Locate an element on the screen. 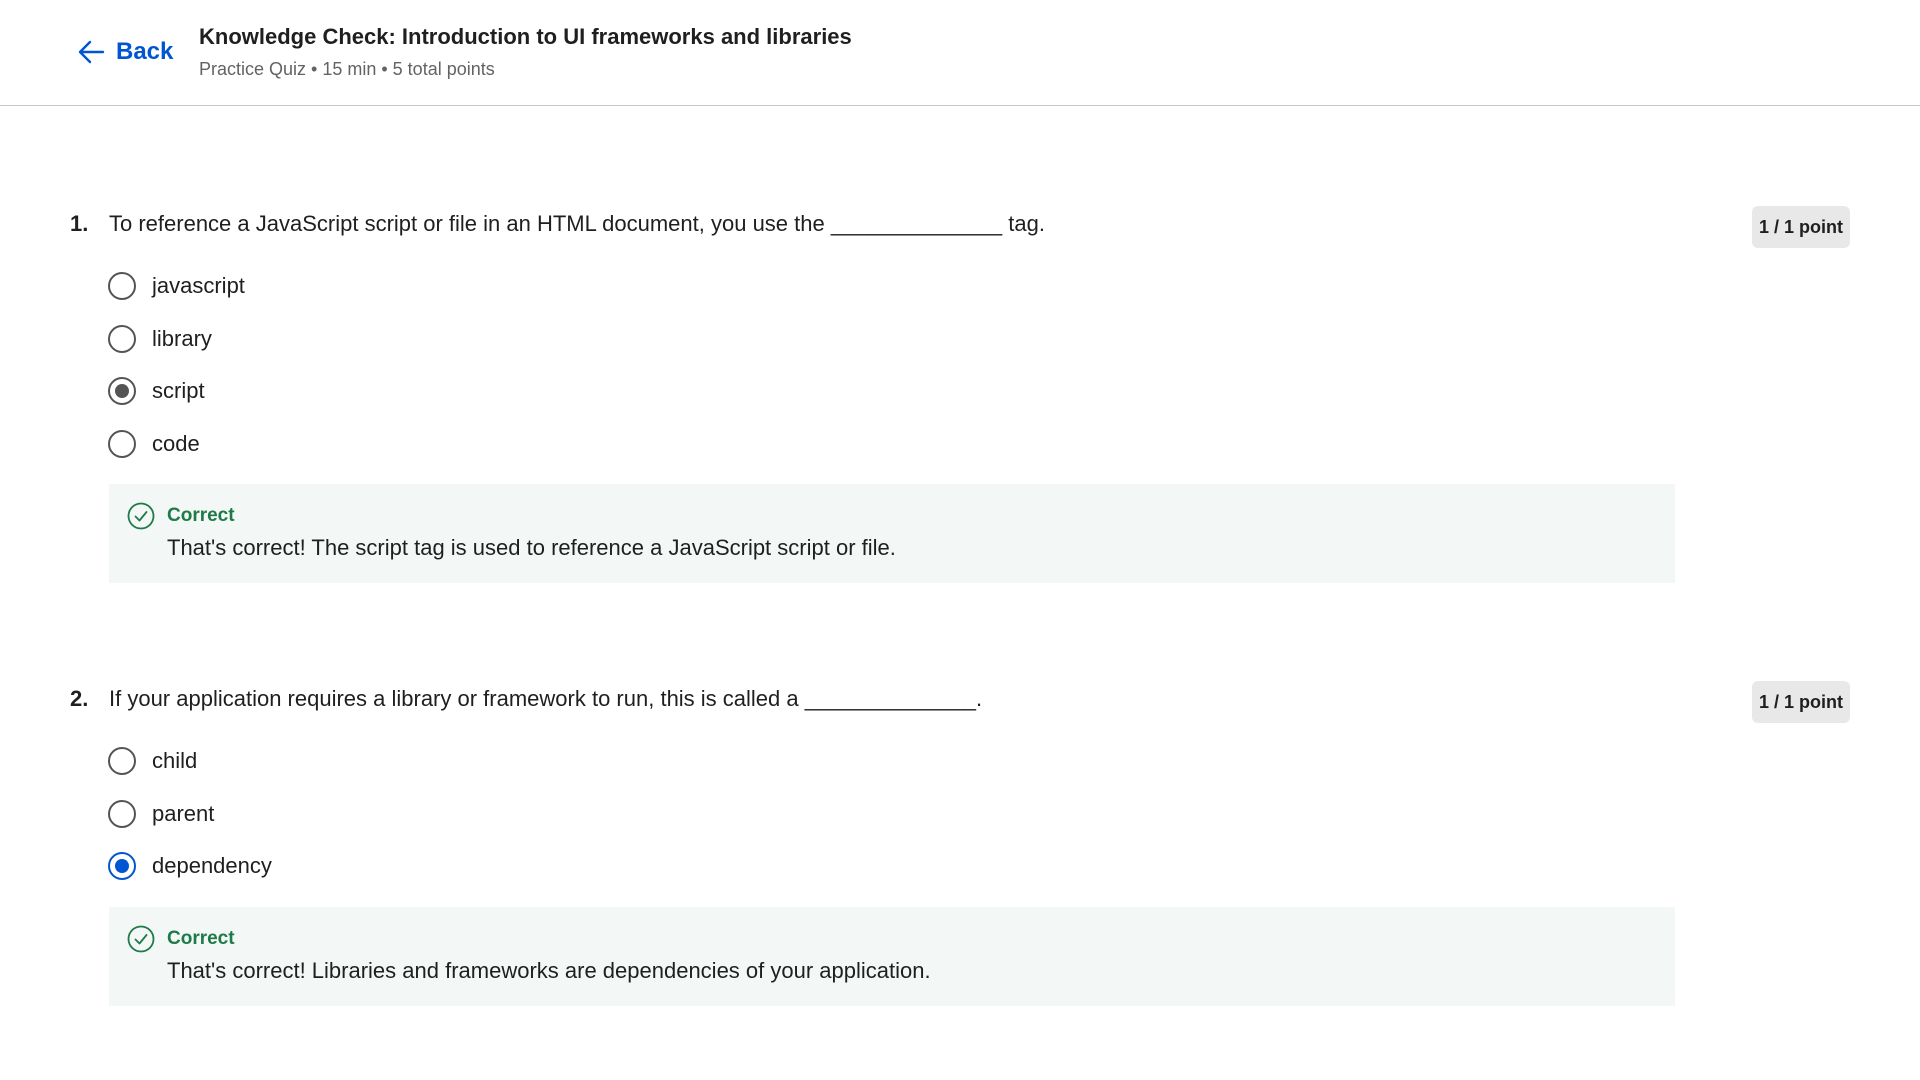  option-javascript: javascript is located at coordinates (979, 286).